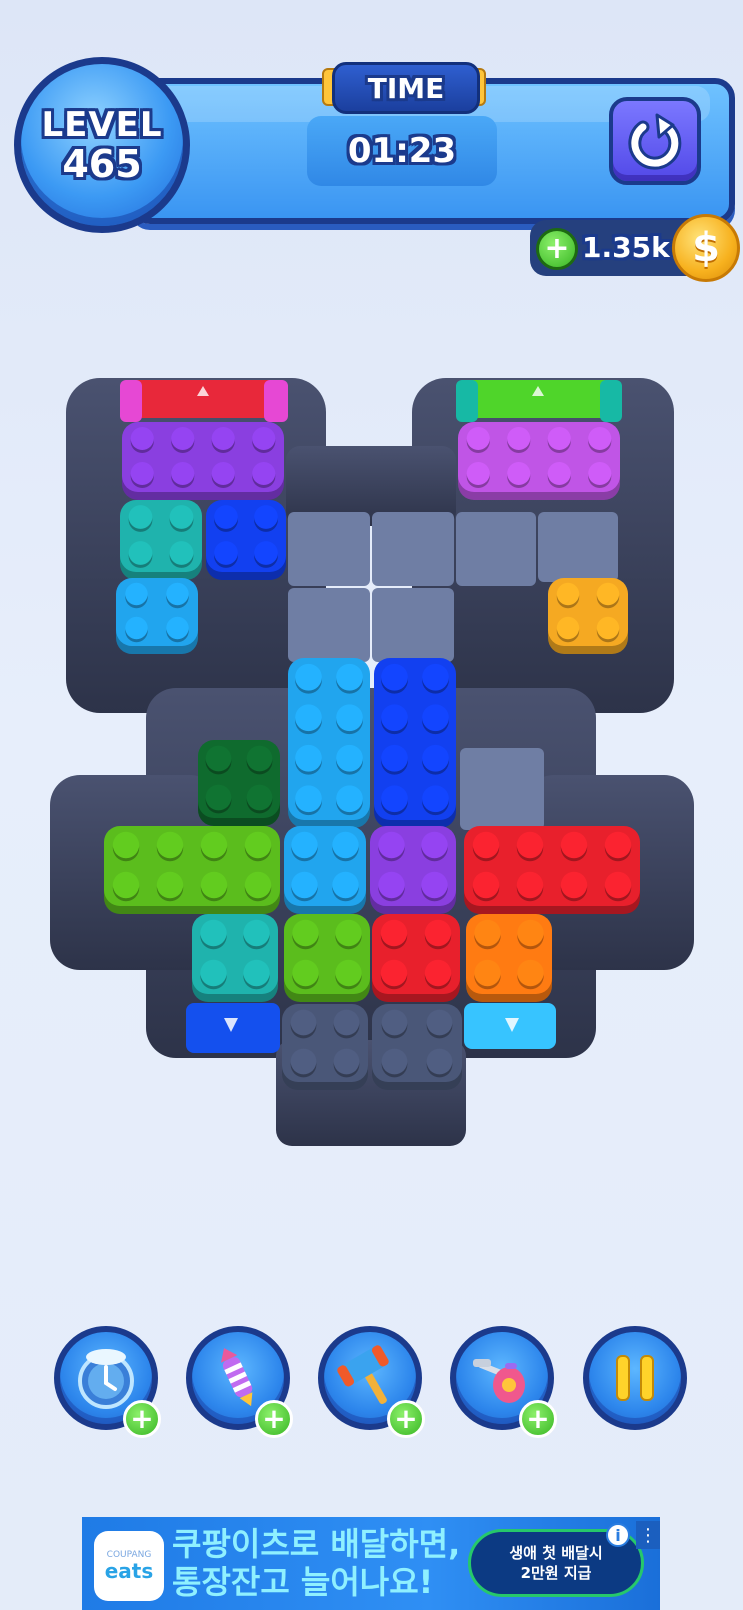 This screenshot has width=743, height=1610. Describe the element at coordinates (325, 870) in the screenshot. I see `sky-block-middle` at that location.